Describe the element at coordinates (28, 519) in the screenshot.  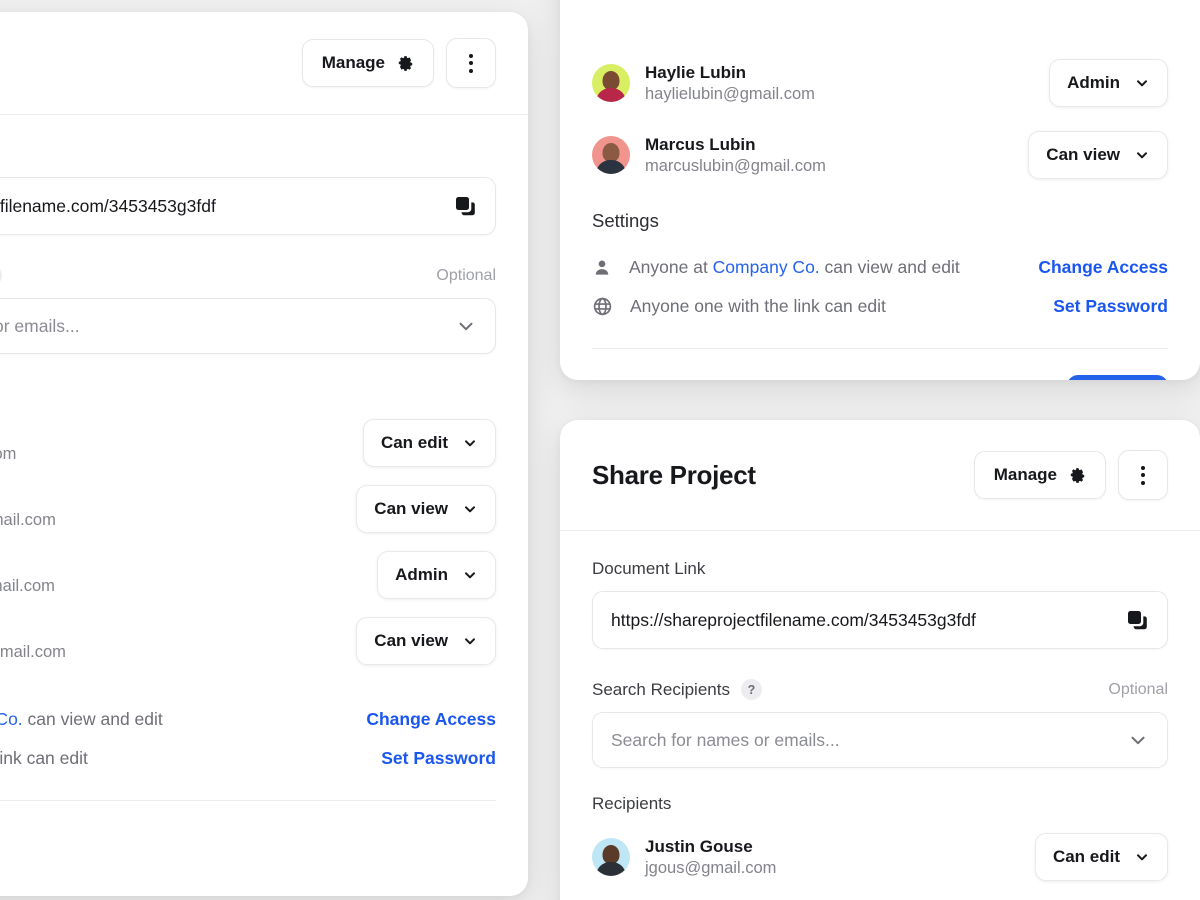
I see `recipient-email: bendokidis@gmail.com` at that location.